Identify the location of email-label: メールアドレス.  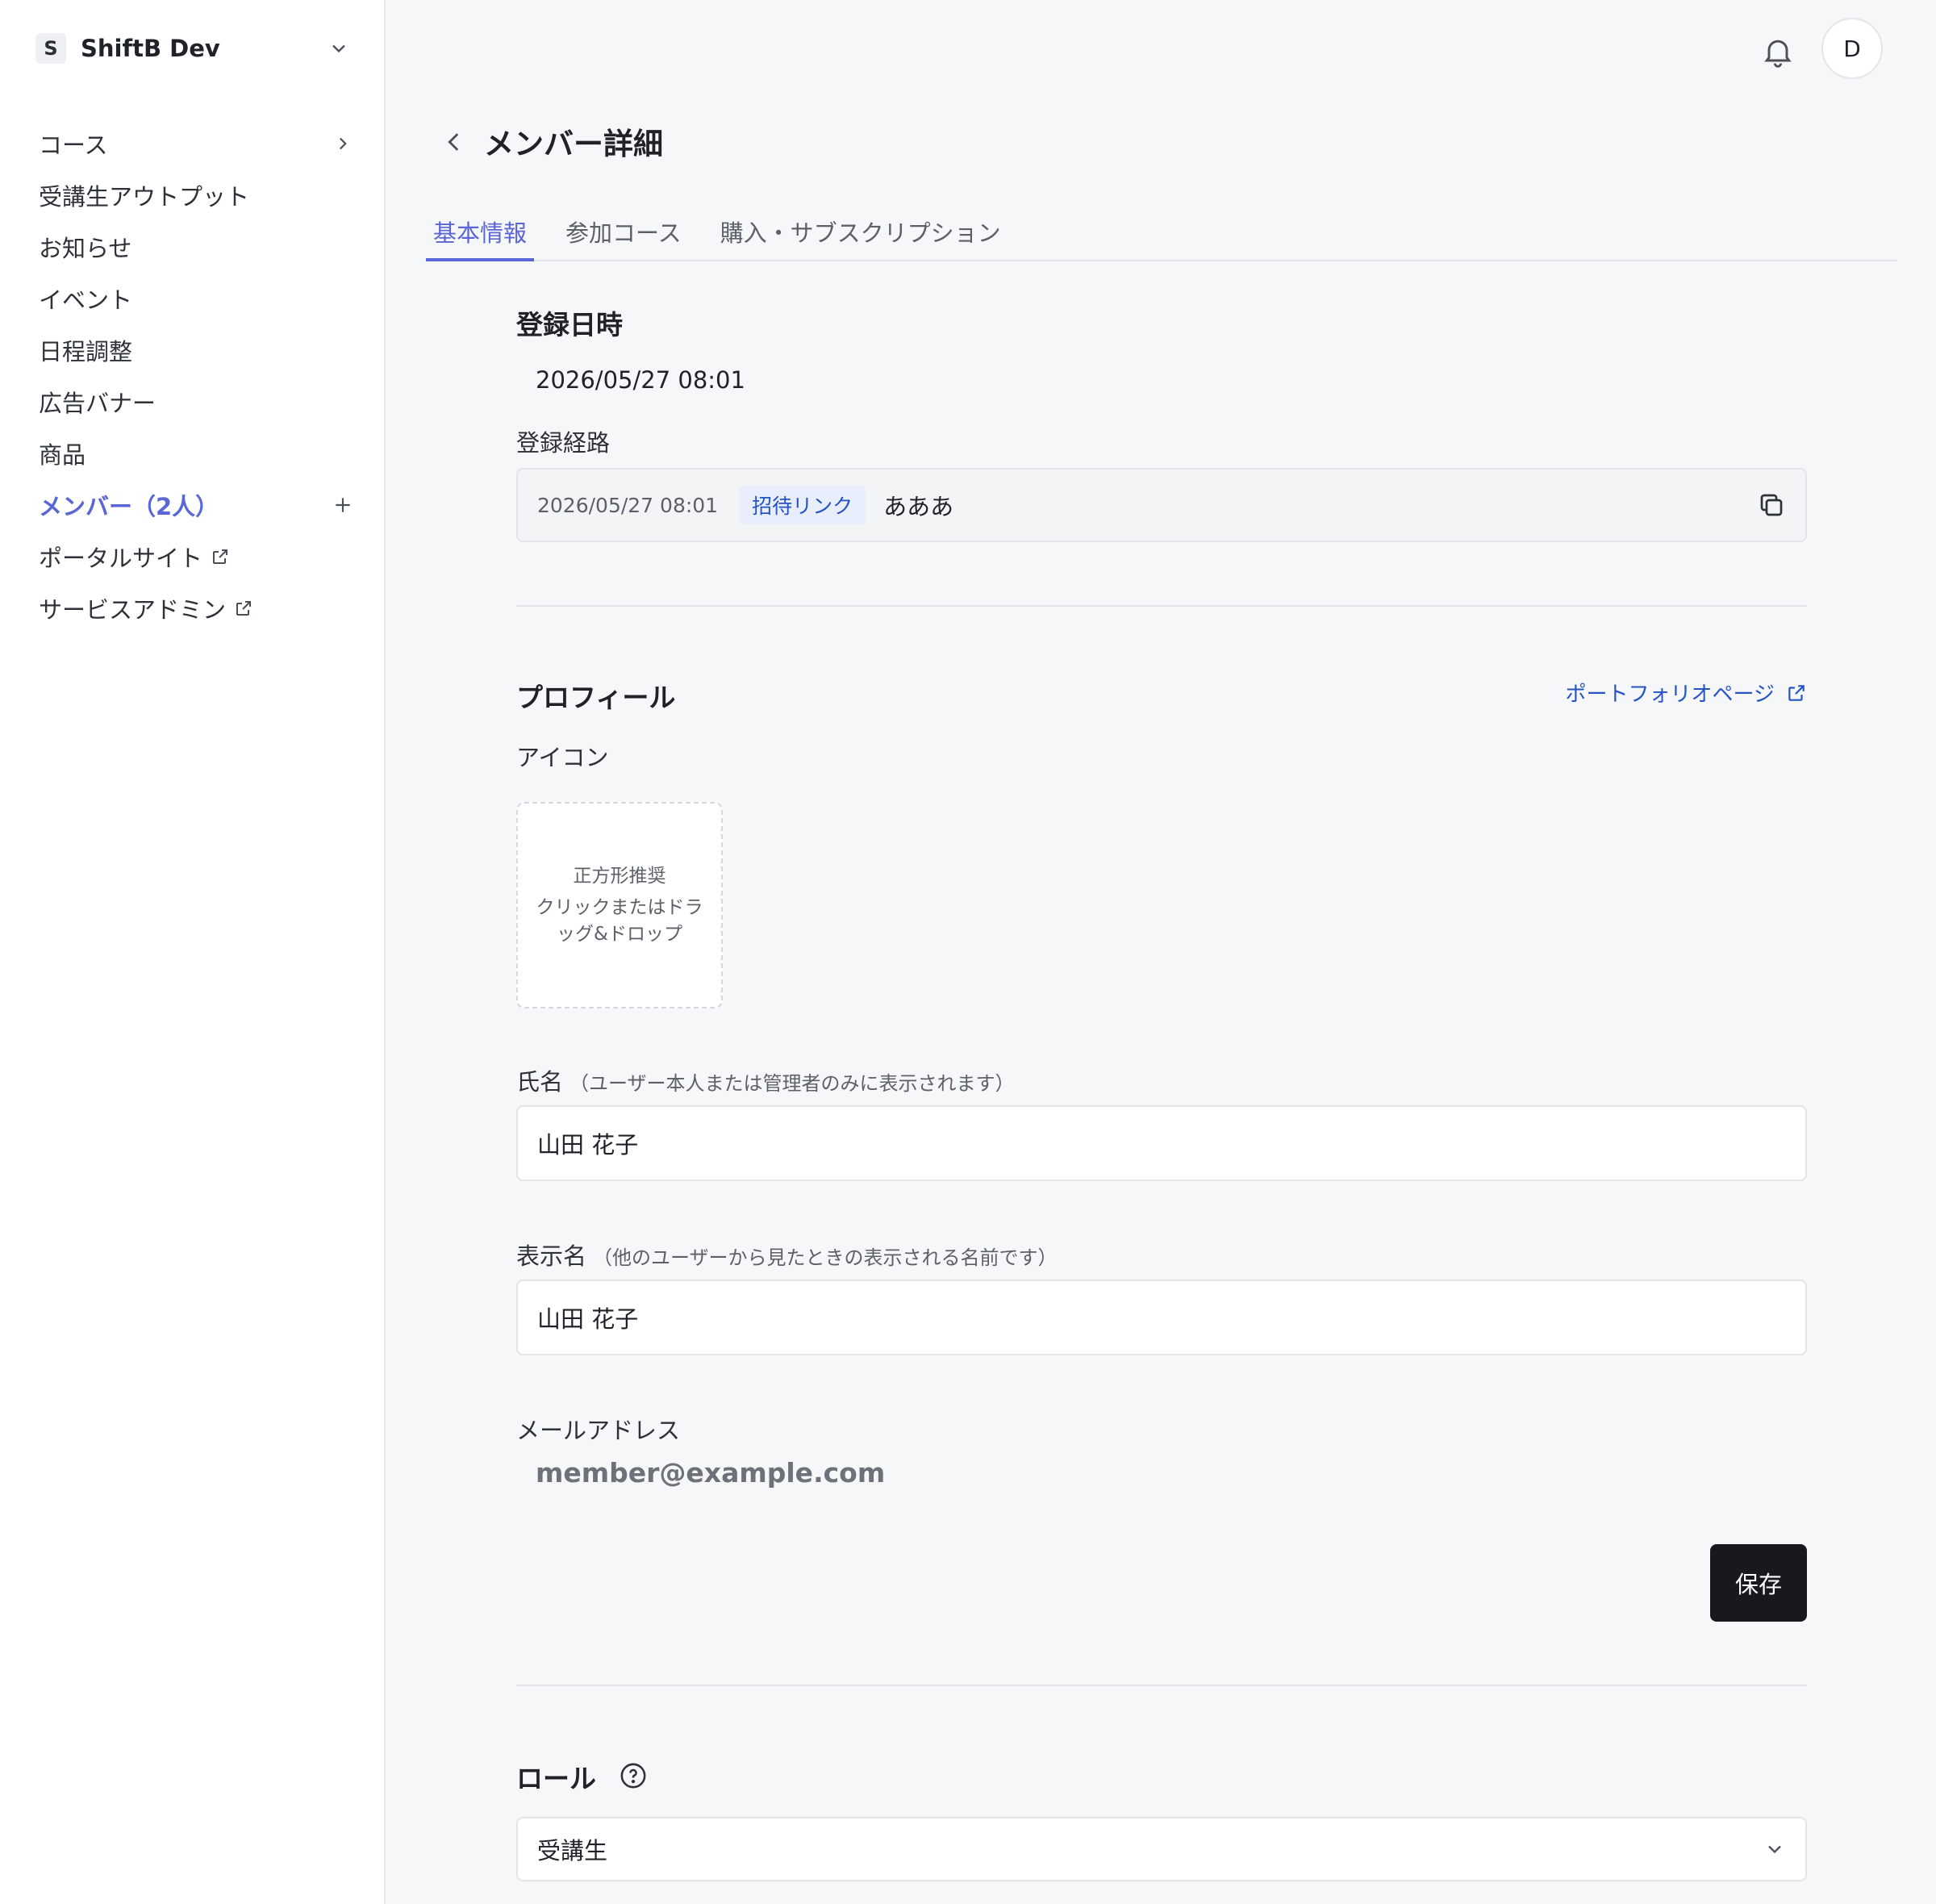
(598, 1430).